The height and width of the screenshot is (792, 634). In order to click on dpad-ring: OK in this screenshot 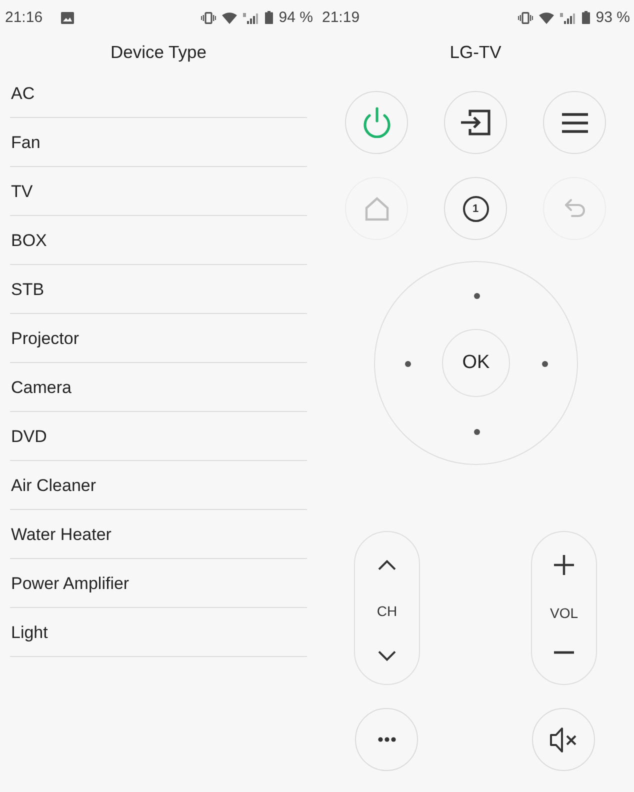, I will do `click(476, 363)`.